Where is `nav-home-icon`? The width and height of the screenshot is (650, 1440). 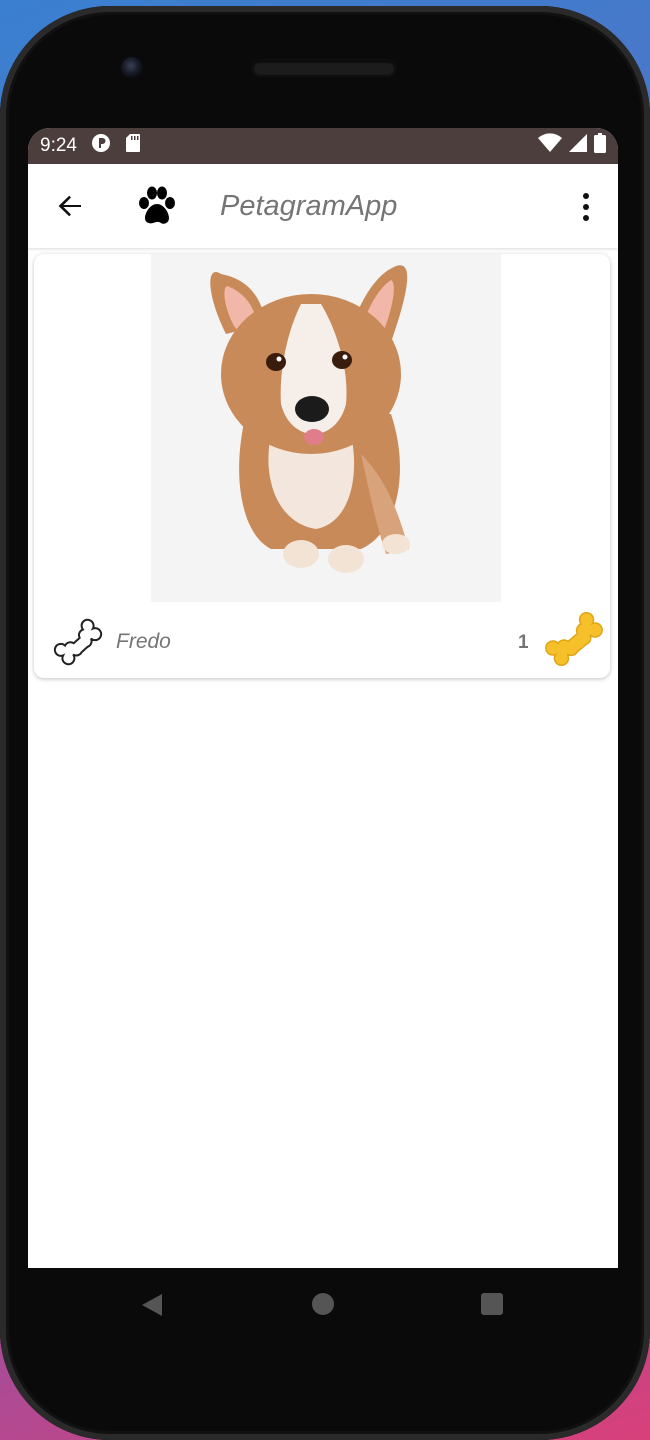
nav-home-icon is located at coordinates (323, 1304).